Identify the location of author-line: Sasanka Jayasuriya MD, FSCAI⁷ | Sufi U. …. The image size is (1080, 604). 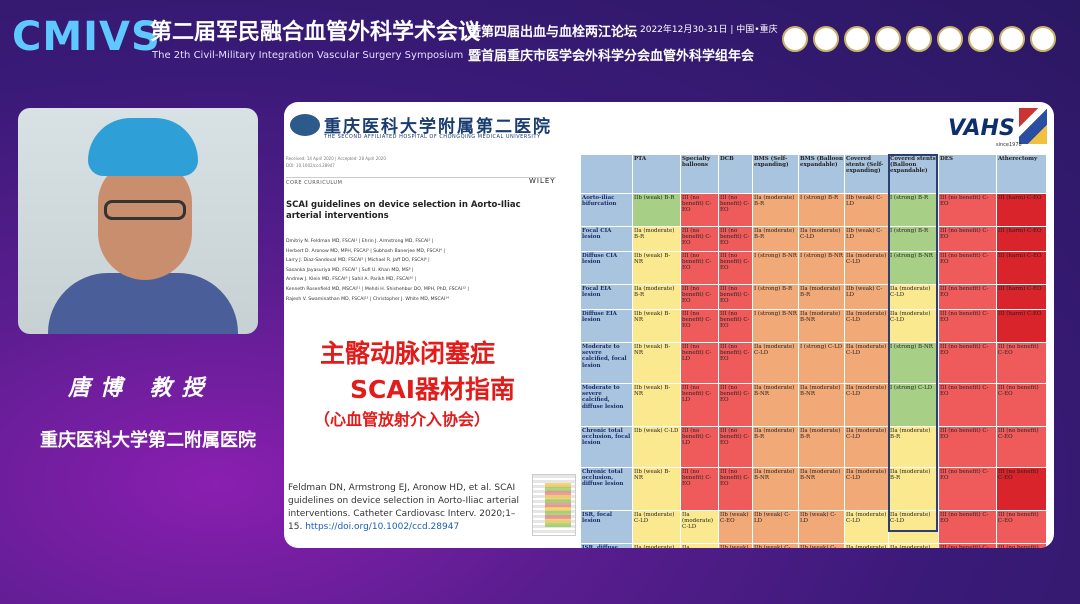
(350, 270).